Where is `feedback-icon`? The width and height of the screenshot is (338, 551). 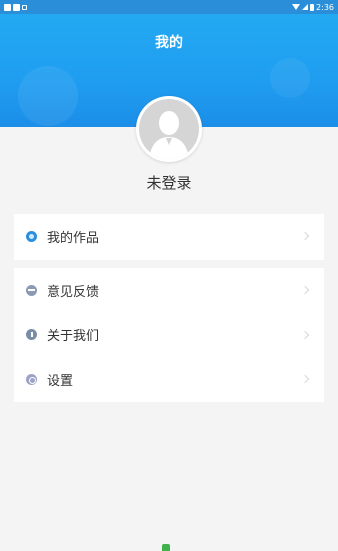 feedback-icon is located at coordinates (31, 290).